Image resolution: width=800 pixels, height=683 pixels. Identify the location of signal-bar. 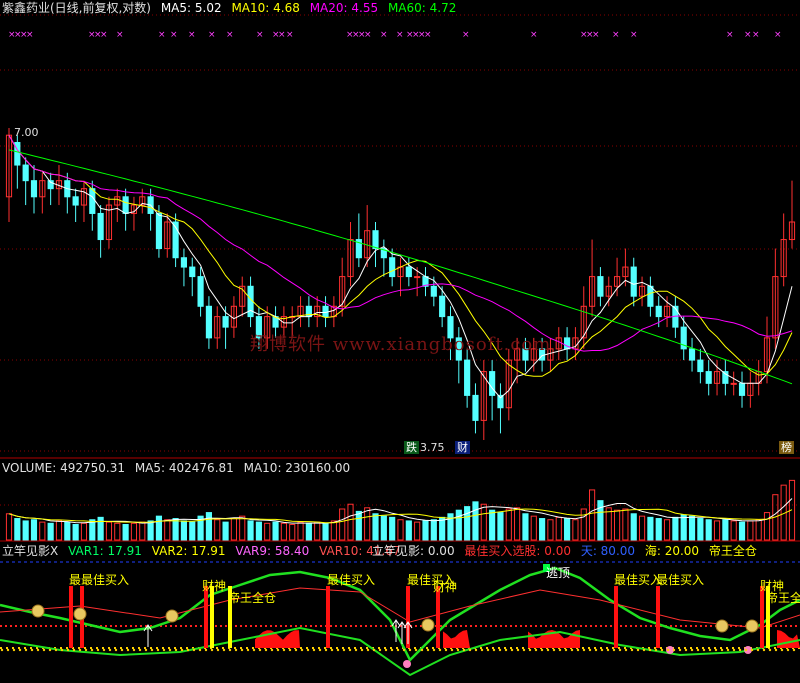
(438, 617).